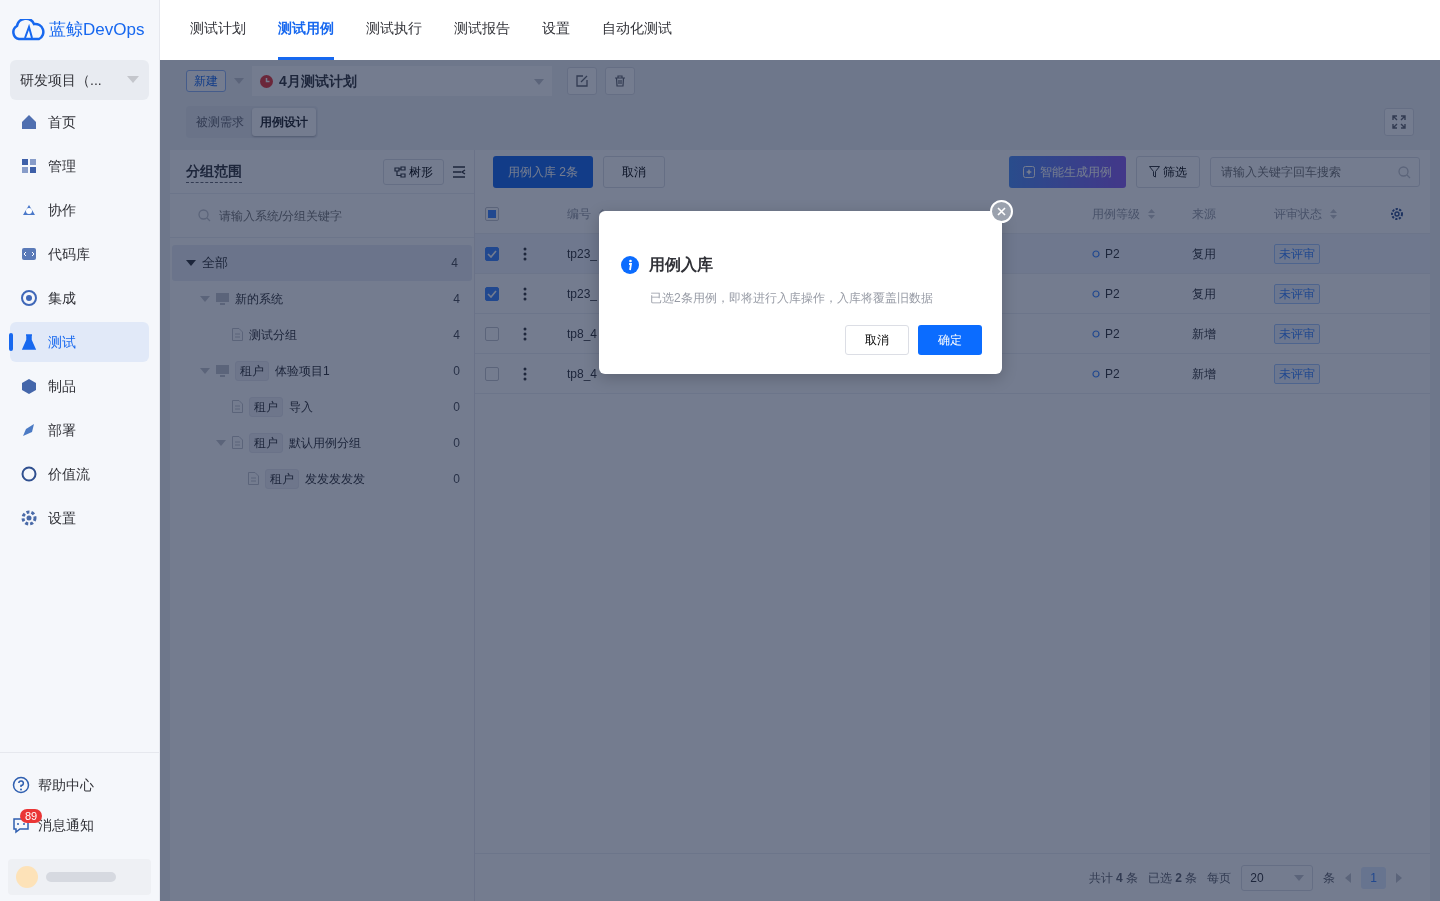 The height and width of the screenshot is (901, 1440). Describe the element at coordinates (79, 518) in the screenshot. I see `sidebar-item: 设置` at that location.